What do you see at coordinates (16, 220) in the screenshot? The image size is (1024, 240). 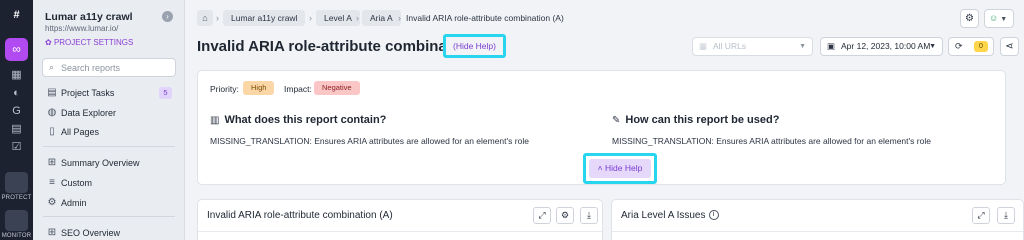 I see `monitor-product-icon` at bounding box center [16, 220].